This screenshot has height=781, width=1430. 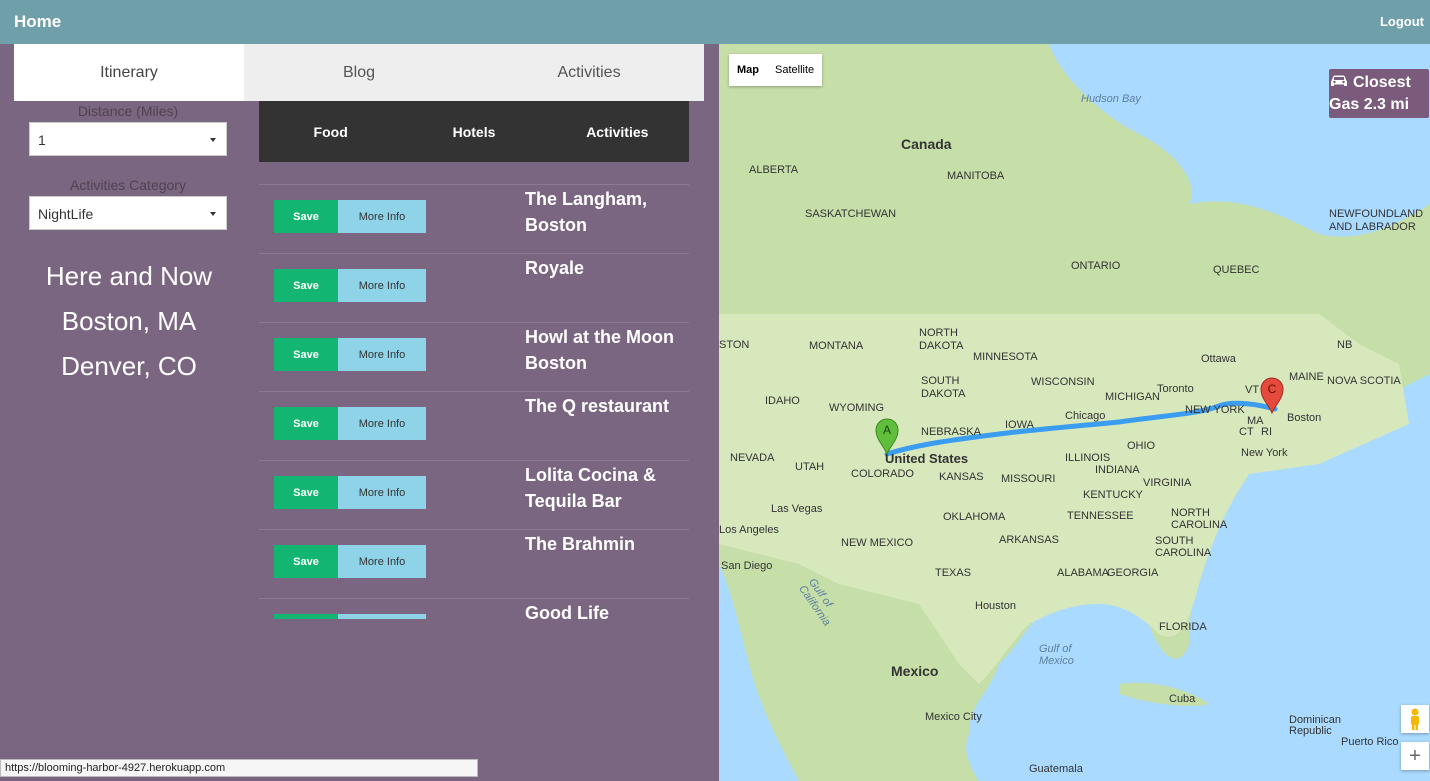 What do you see at coordinates (1019, 425) in the screenshot?
I see `map-label: IOWA` at bounding box center [1019, 425].